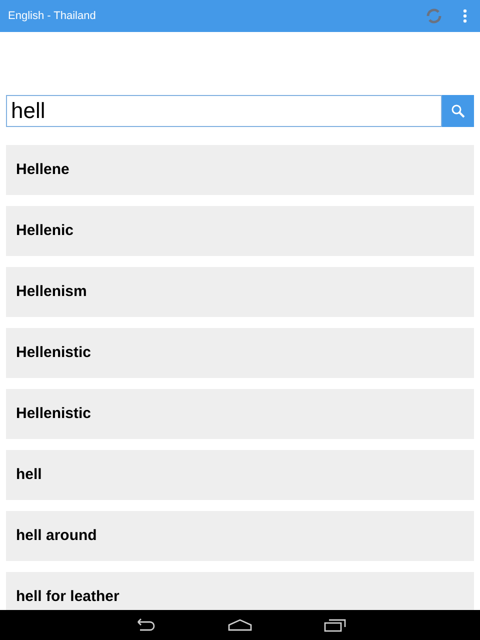 The height and width of the screenshot is (640, 480). I want to click on home-icon, so click(240, 625).